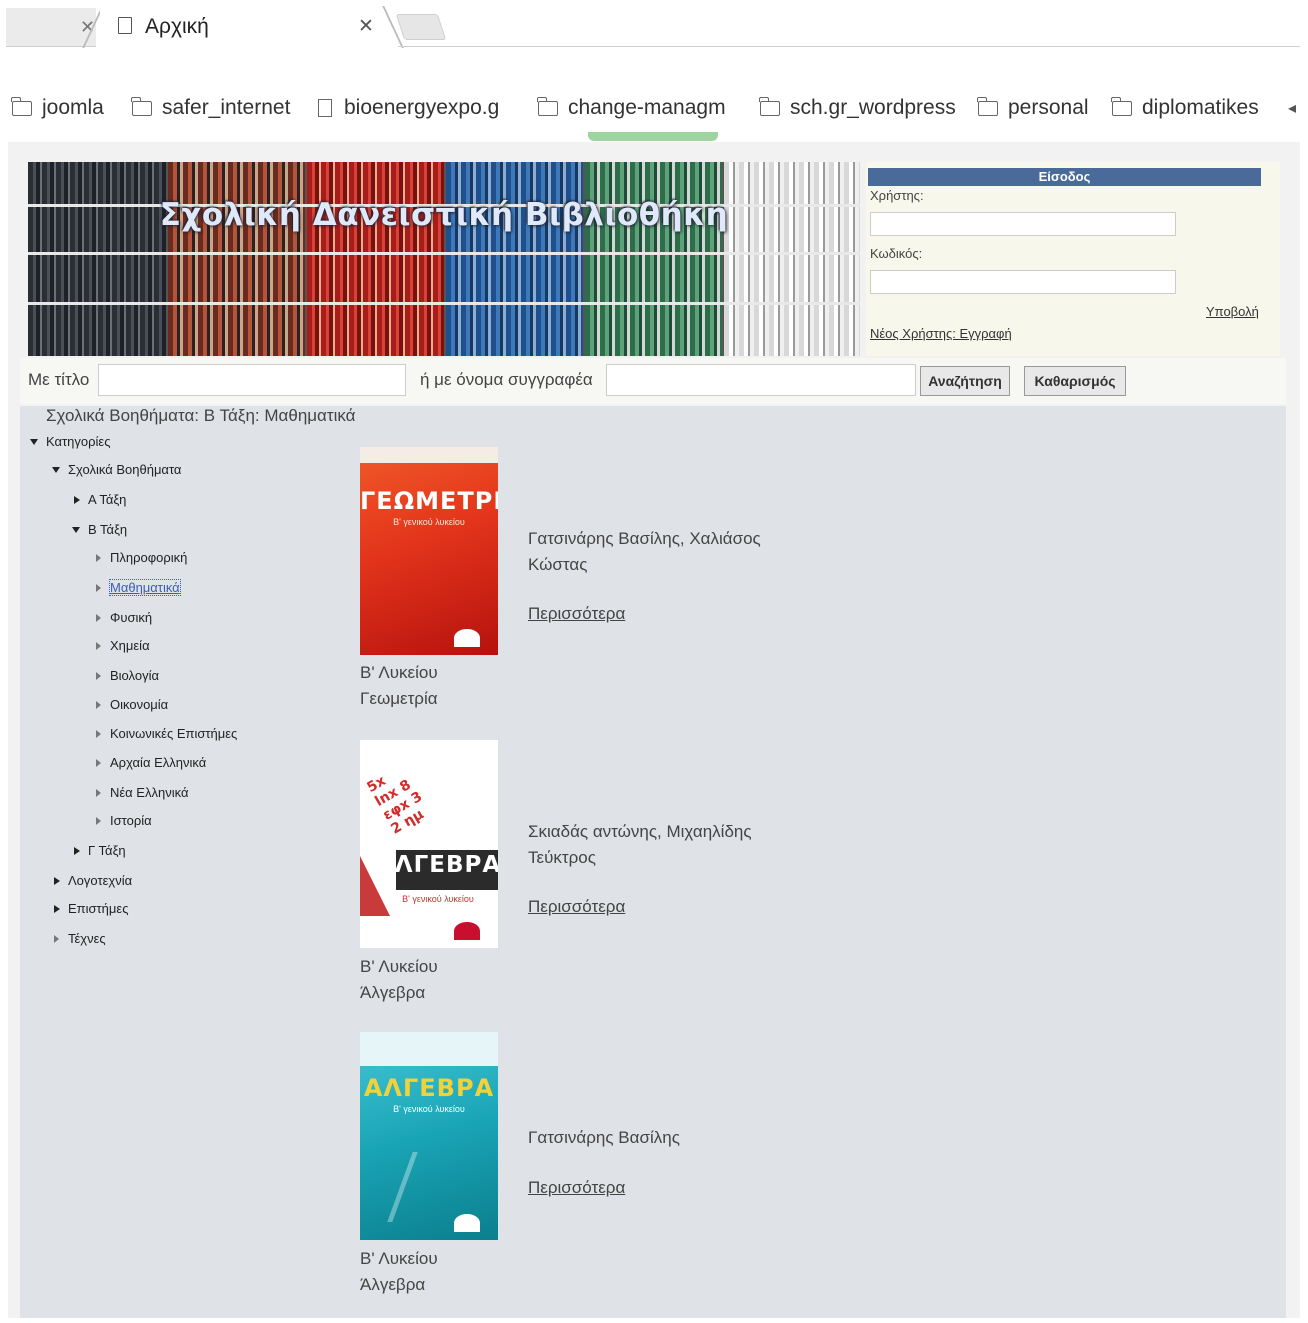  Describe the element at coordinates (644, 538) in the screenshot. I see `author-line: Γατσινάρης Βασίλης, Χαλιάσος` at that location.